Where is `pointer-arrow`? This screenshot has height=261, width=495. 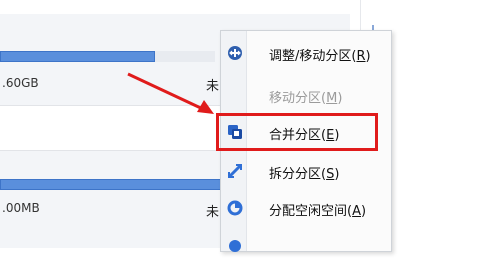
pointer-arrow is located at coordinates (170, 93).